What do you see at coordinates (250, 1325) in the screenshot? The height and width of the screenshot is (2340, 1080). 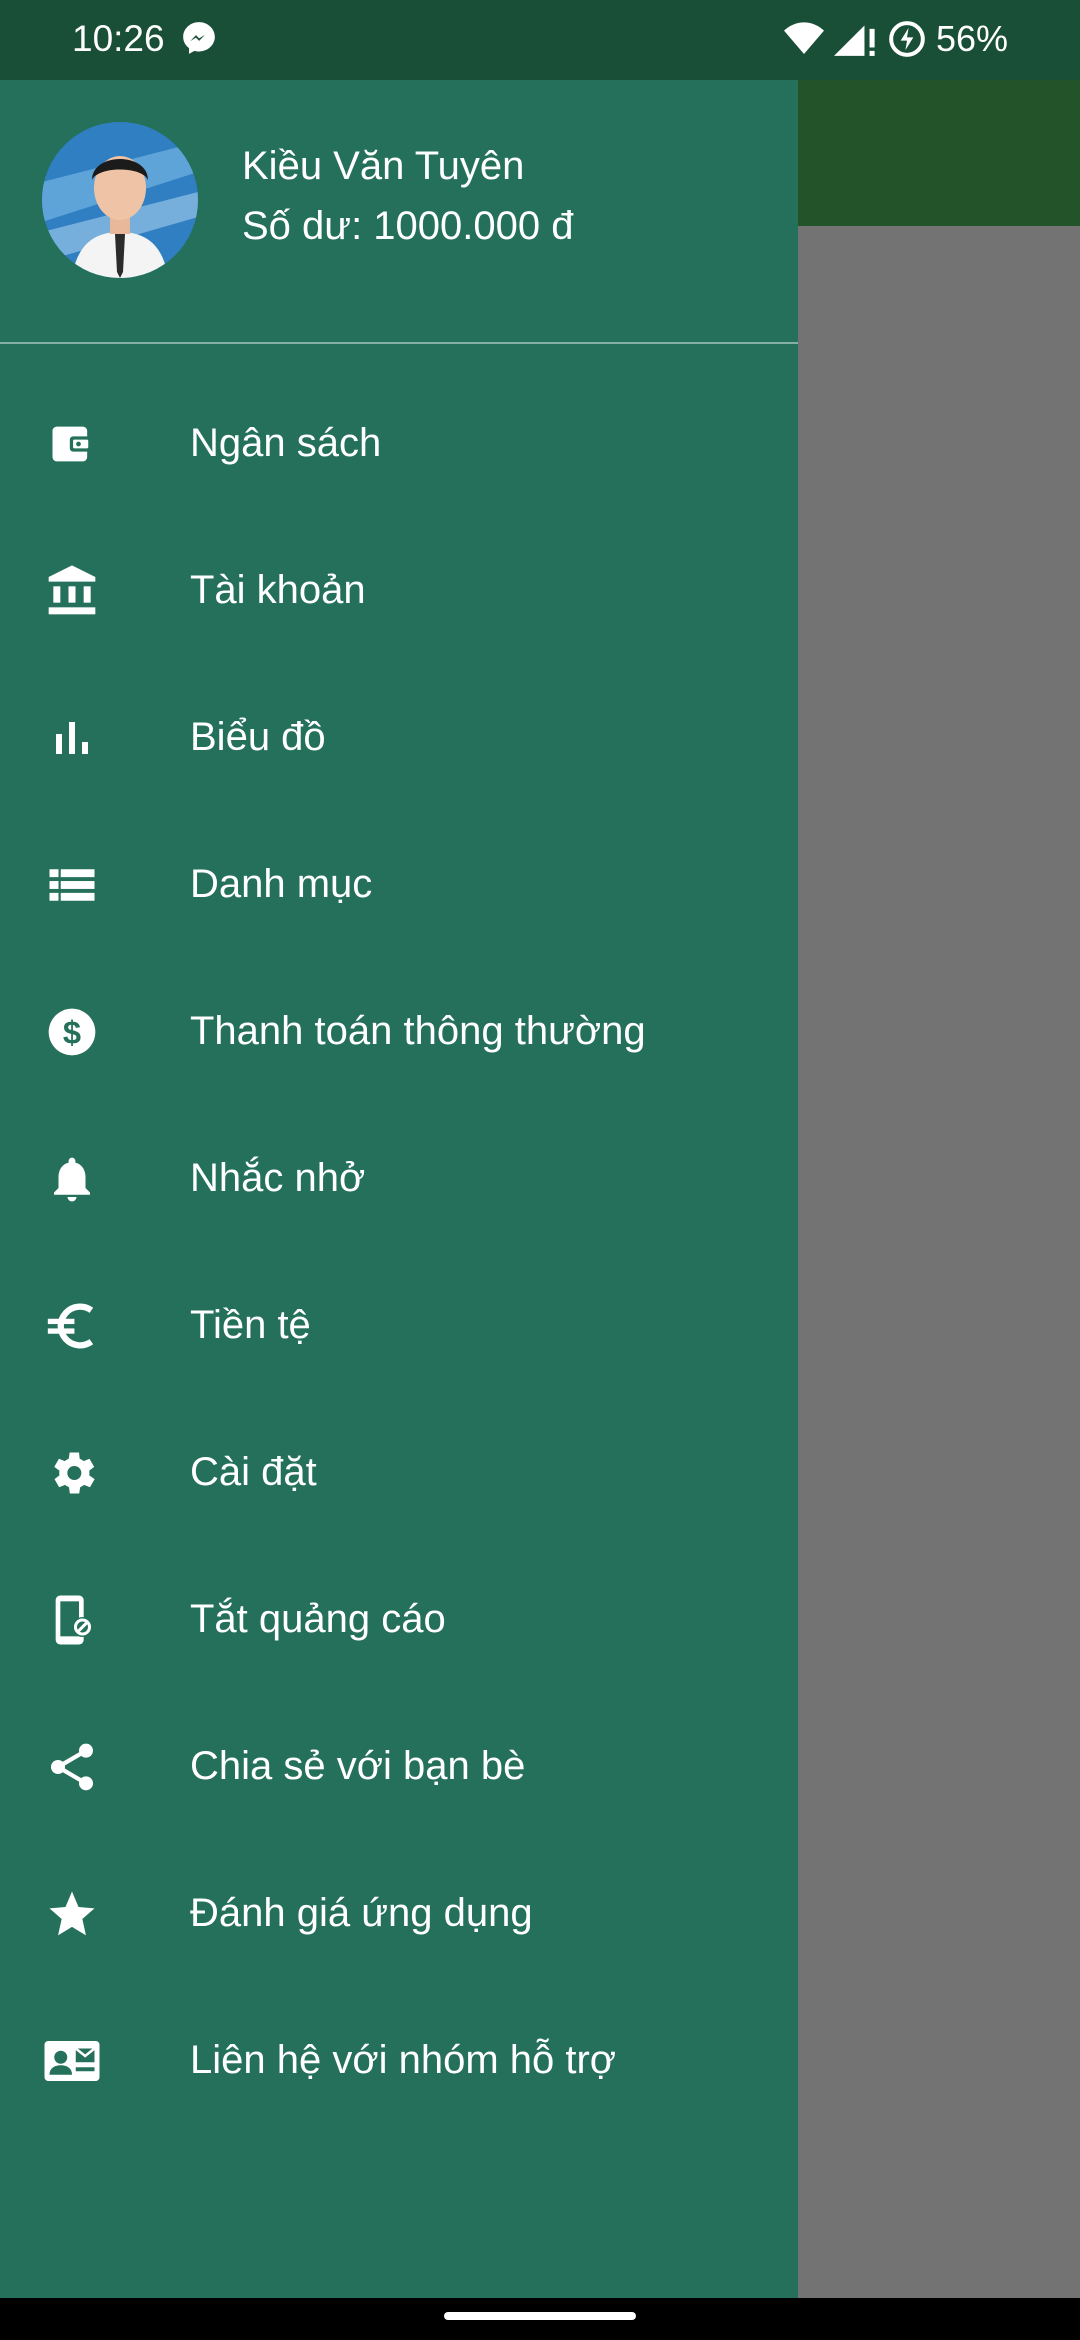 I see `menu-label: Tiền tệ` at bounding box center [250, 1325].